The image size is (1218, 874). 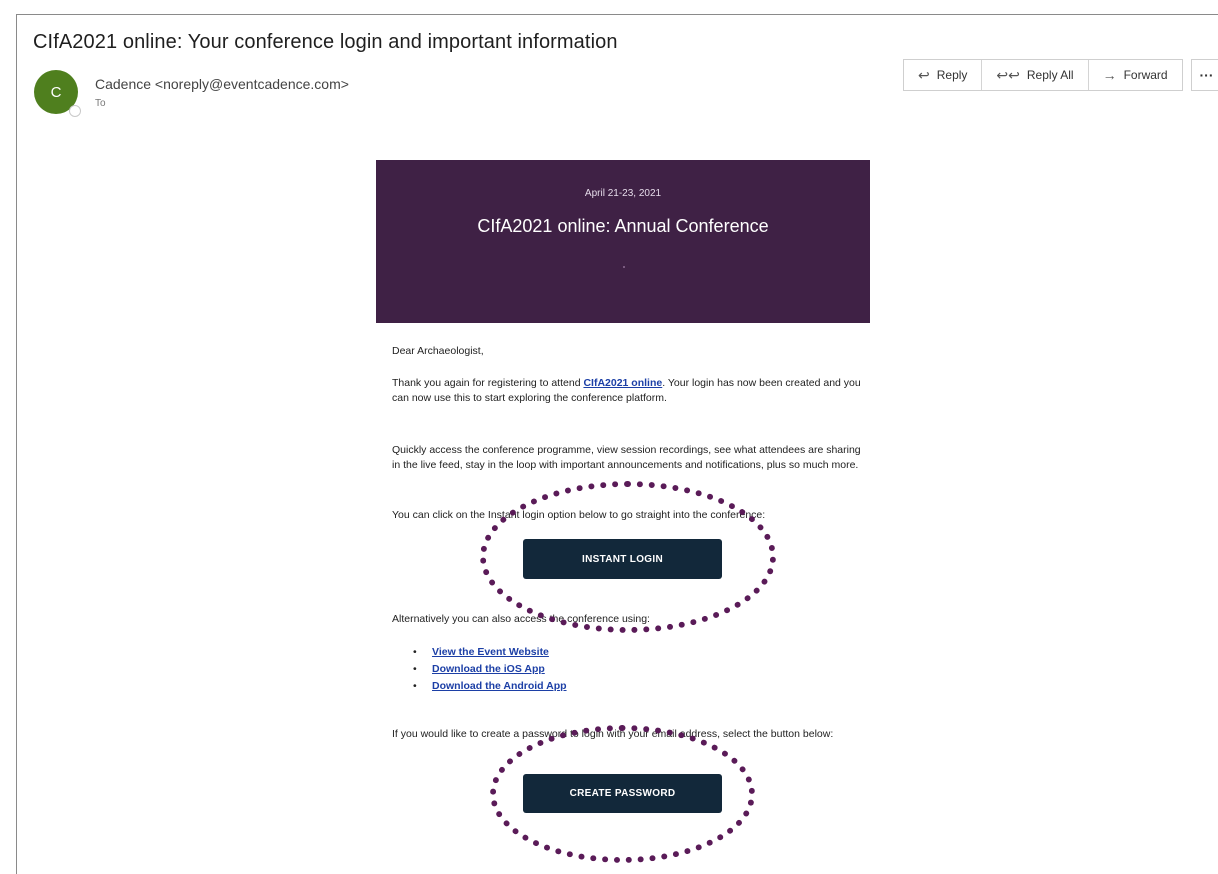 I want to click on conference-link: CIfA2021 online, so click(x=622, y=383).